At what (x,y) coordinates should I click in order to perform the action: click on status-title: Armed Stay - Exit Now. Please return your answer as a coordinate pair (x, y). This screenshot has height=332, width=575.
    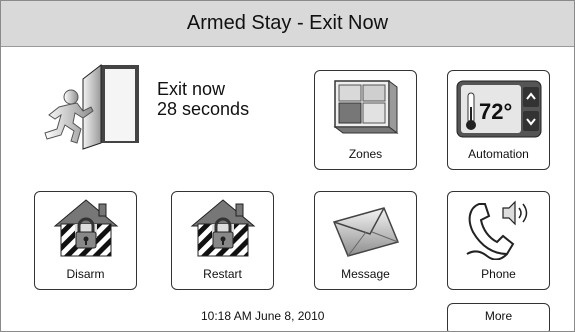
    Looking at the image, I should click on (287, 23).